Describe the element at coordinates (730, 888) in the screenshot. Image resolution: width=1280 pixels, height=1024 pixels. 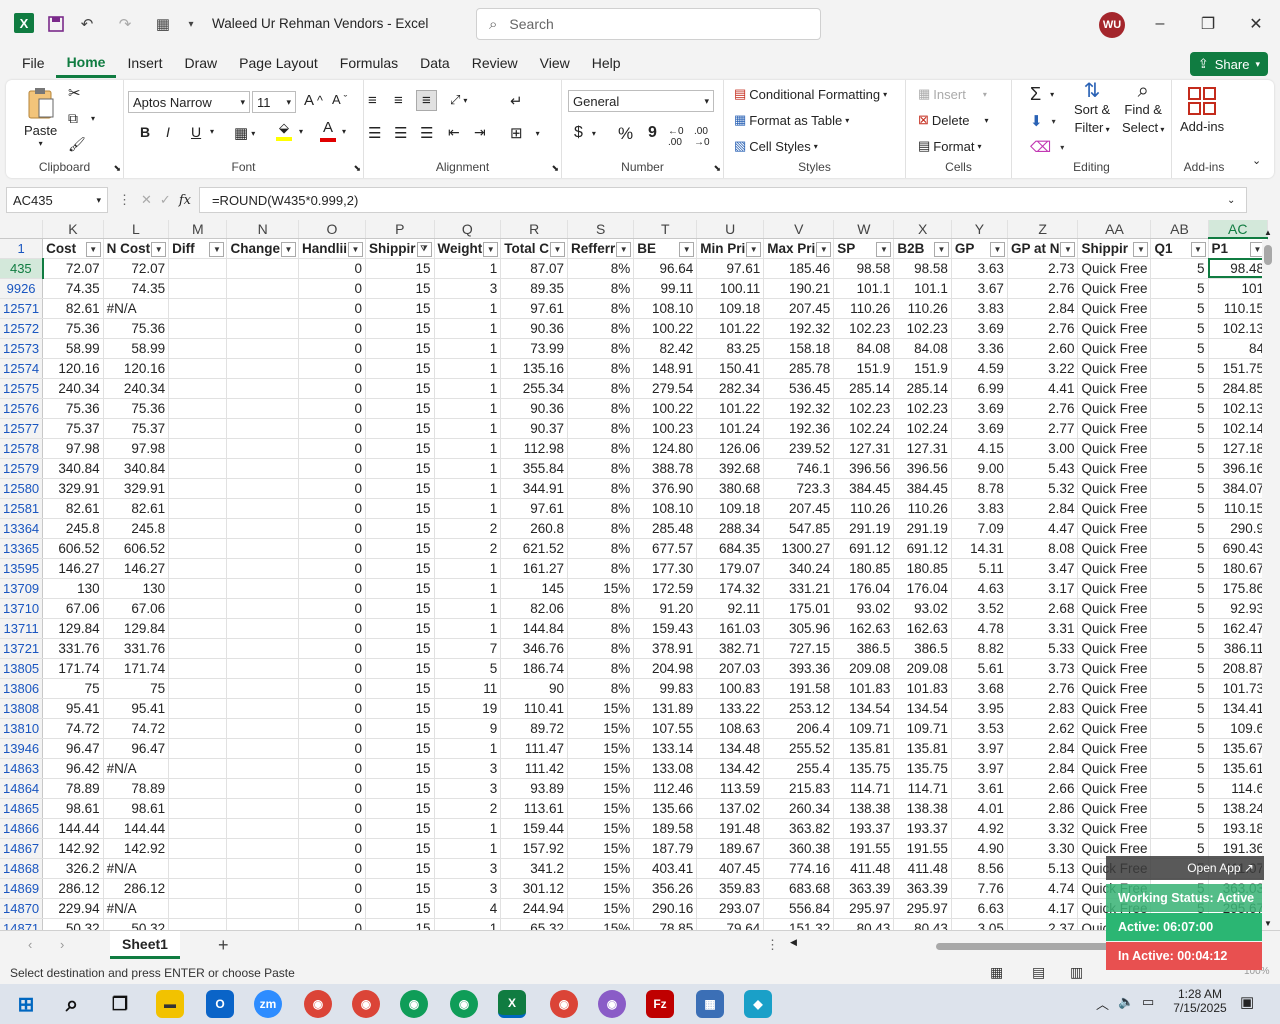
I see `cell: 359.83` at that location.